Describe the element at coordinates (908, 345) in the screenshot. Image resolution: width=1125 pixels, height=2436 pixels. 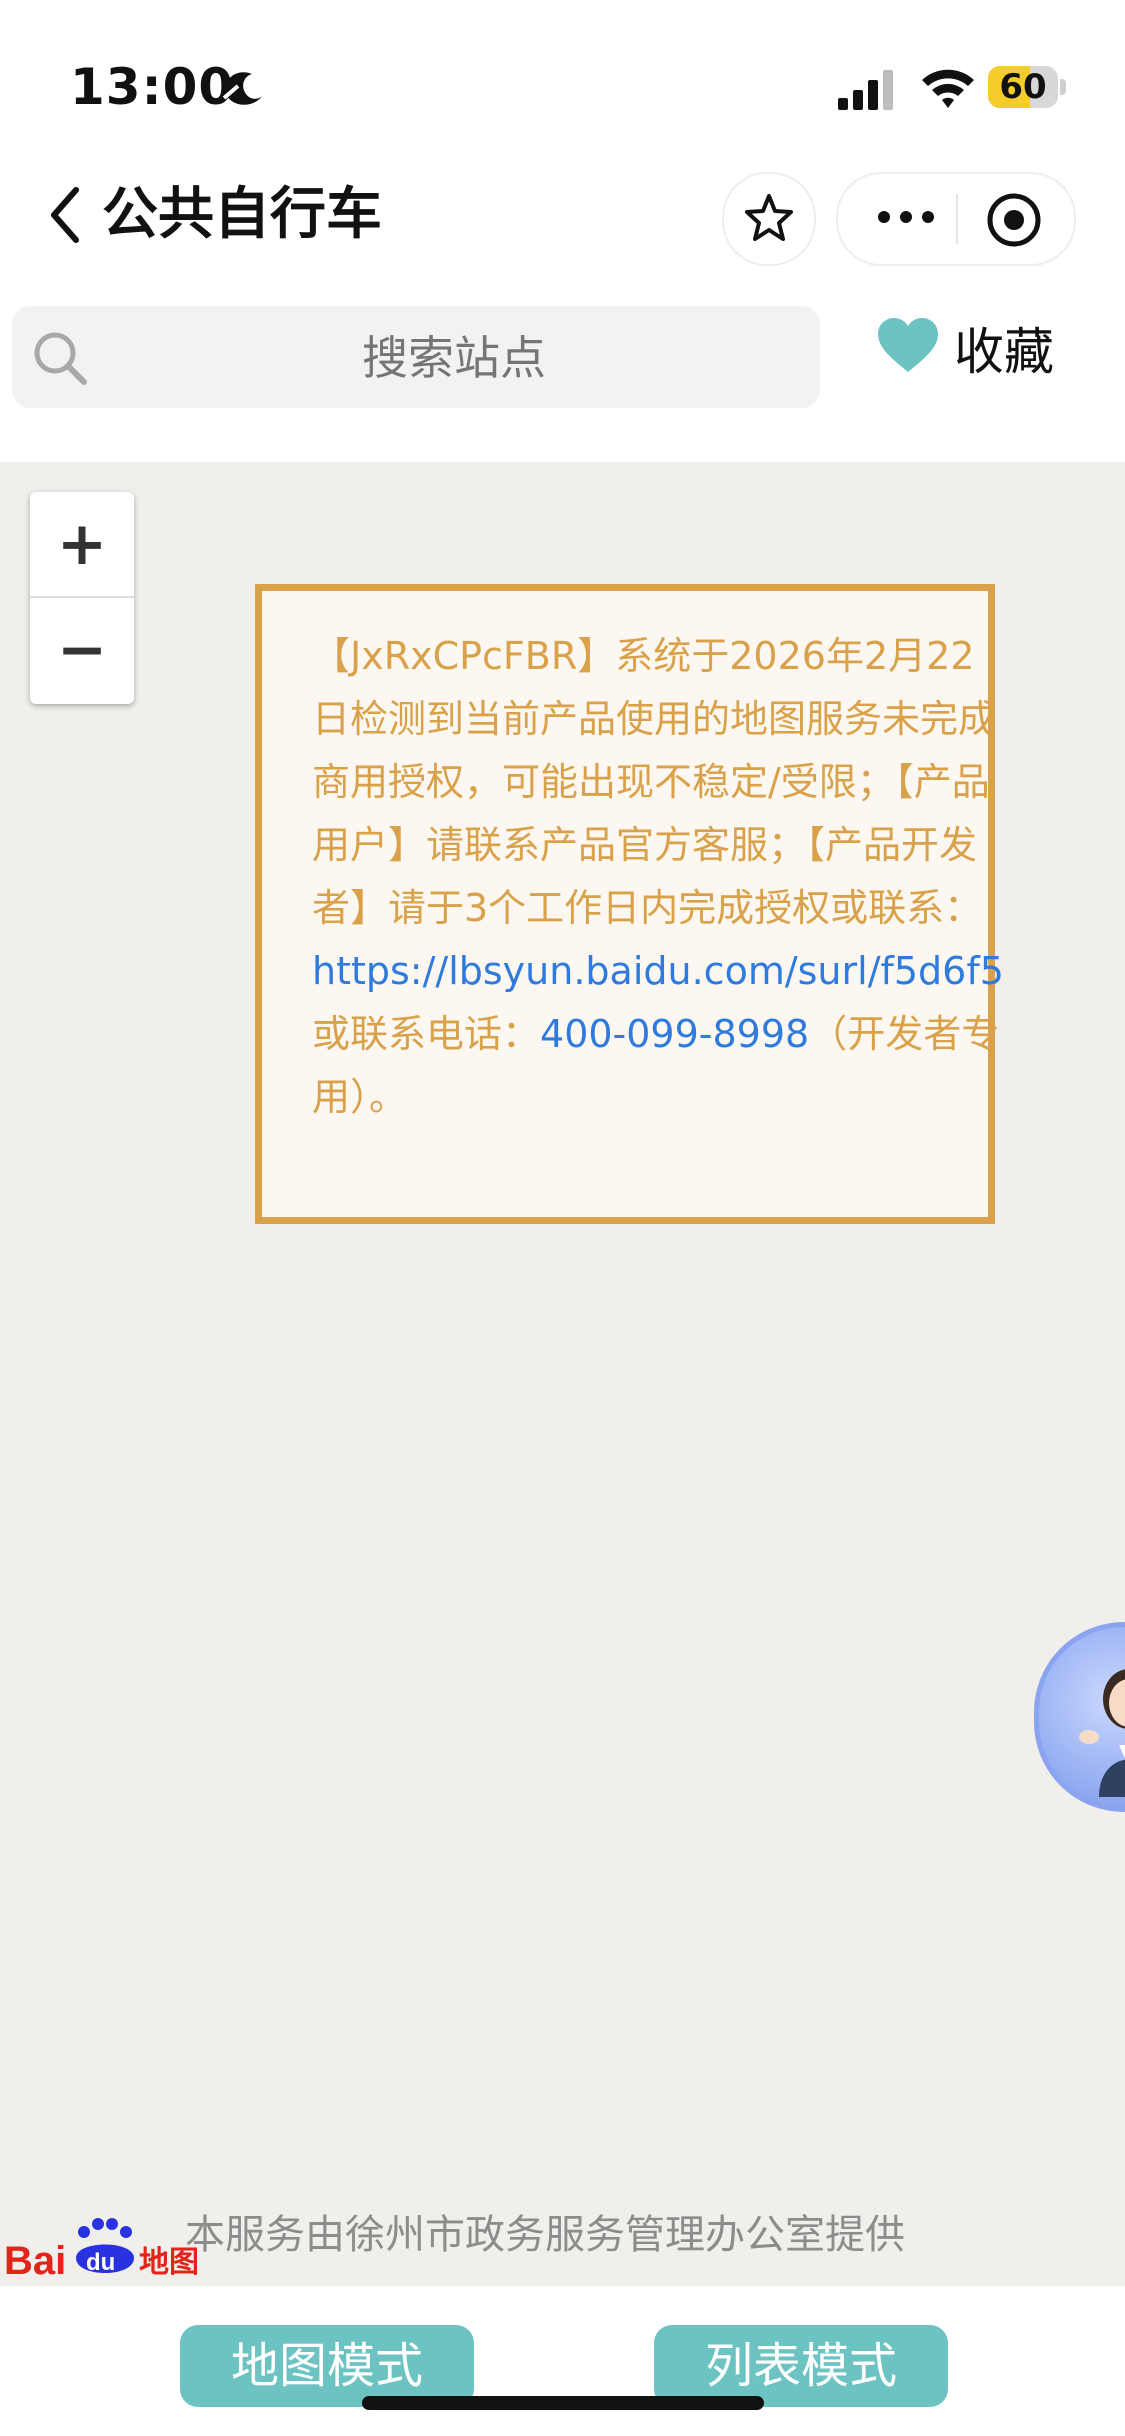
I see `heart-icon` at that location.